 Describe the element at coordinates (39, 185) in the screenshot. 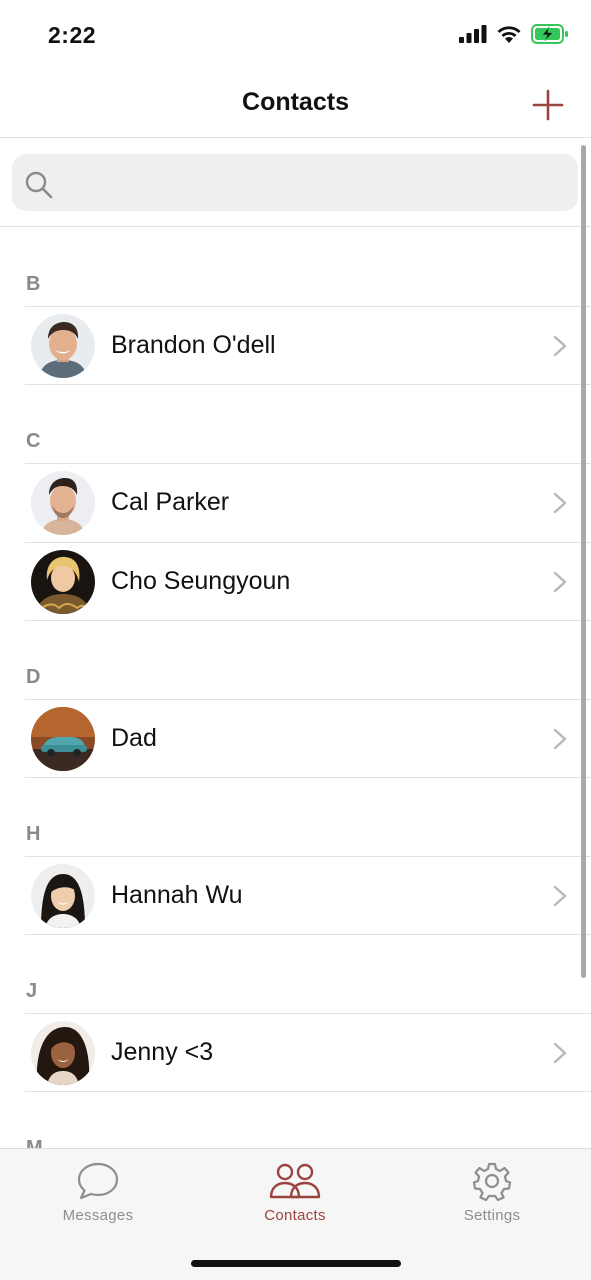

I see `search-icon` at that location.